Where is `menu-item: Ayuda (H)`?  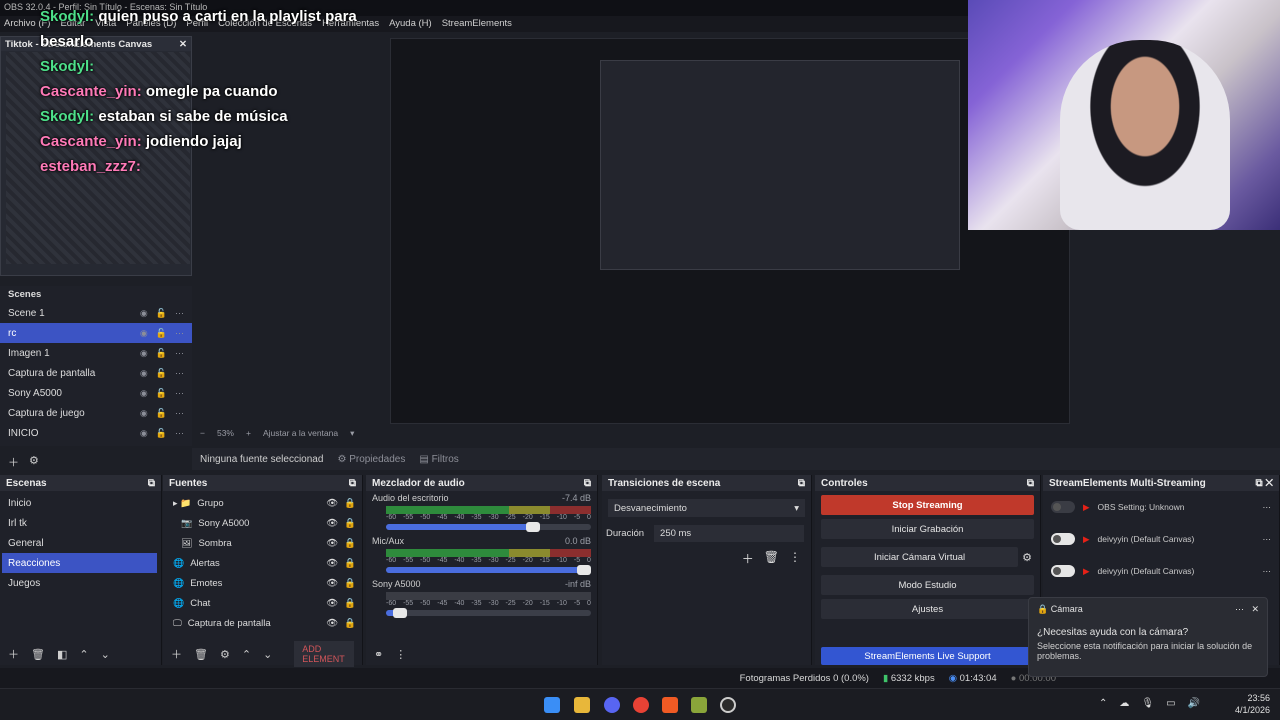 menu-item: Ayuda (H) is located at coordinates (410, 24).